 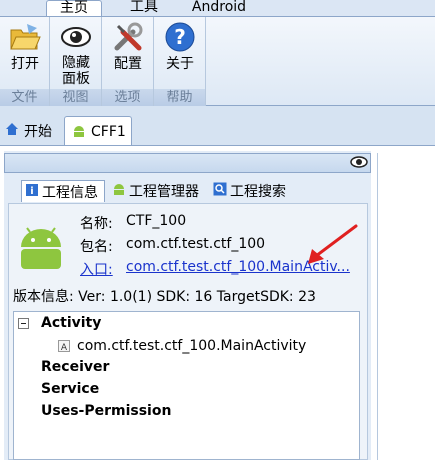 What do you see at coordinates (330, 249) in the screenshot?
I see `arrow-icon` at bounding box center [330, 249].